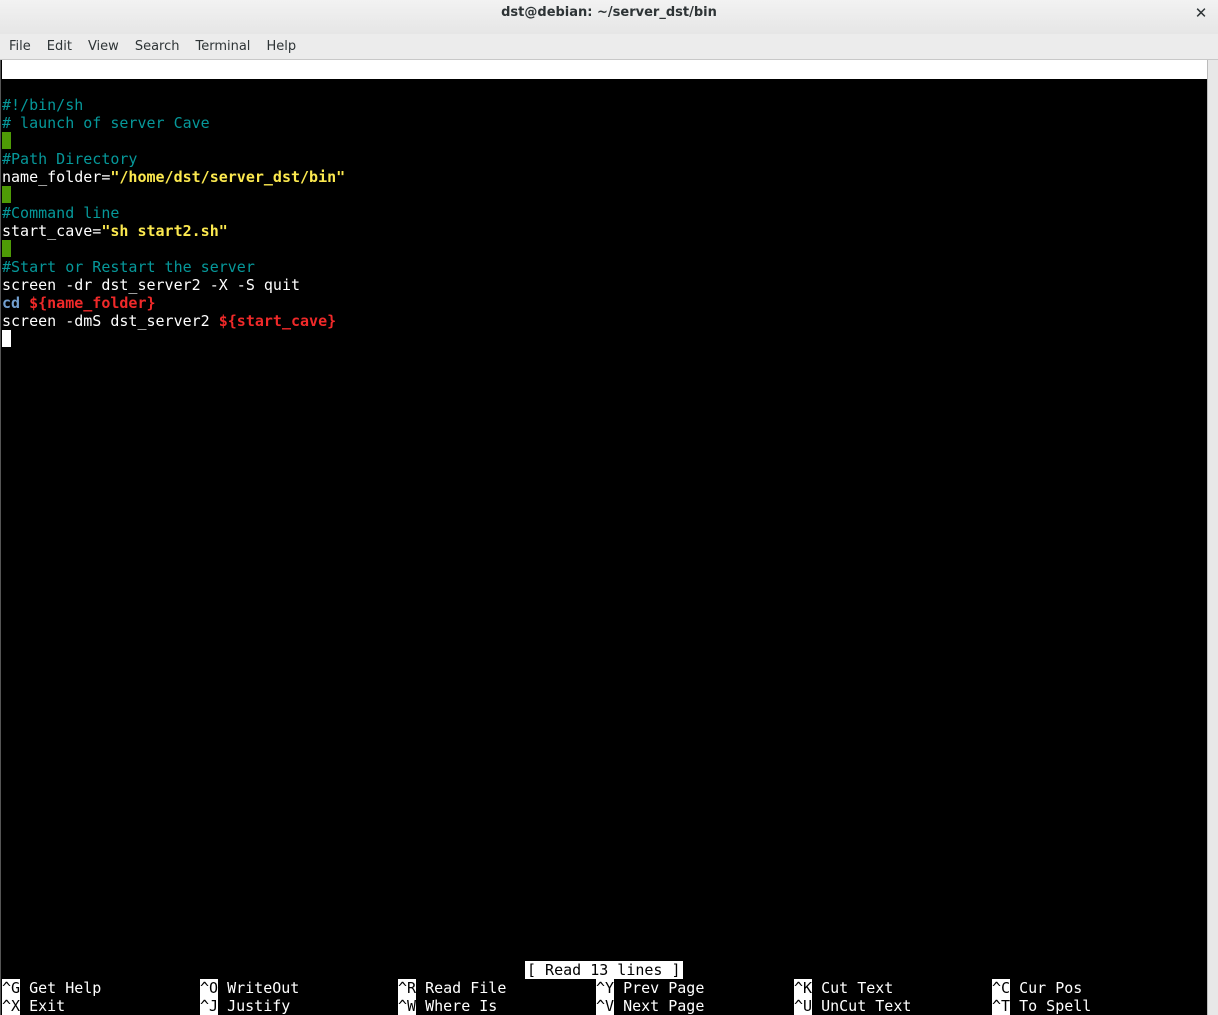  I want to click on code-line-5: name_folder="/home/dst/server_dst/bin", so click(173, 177).